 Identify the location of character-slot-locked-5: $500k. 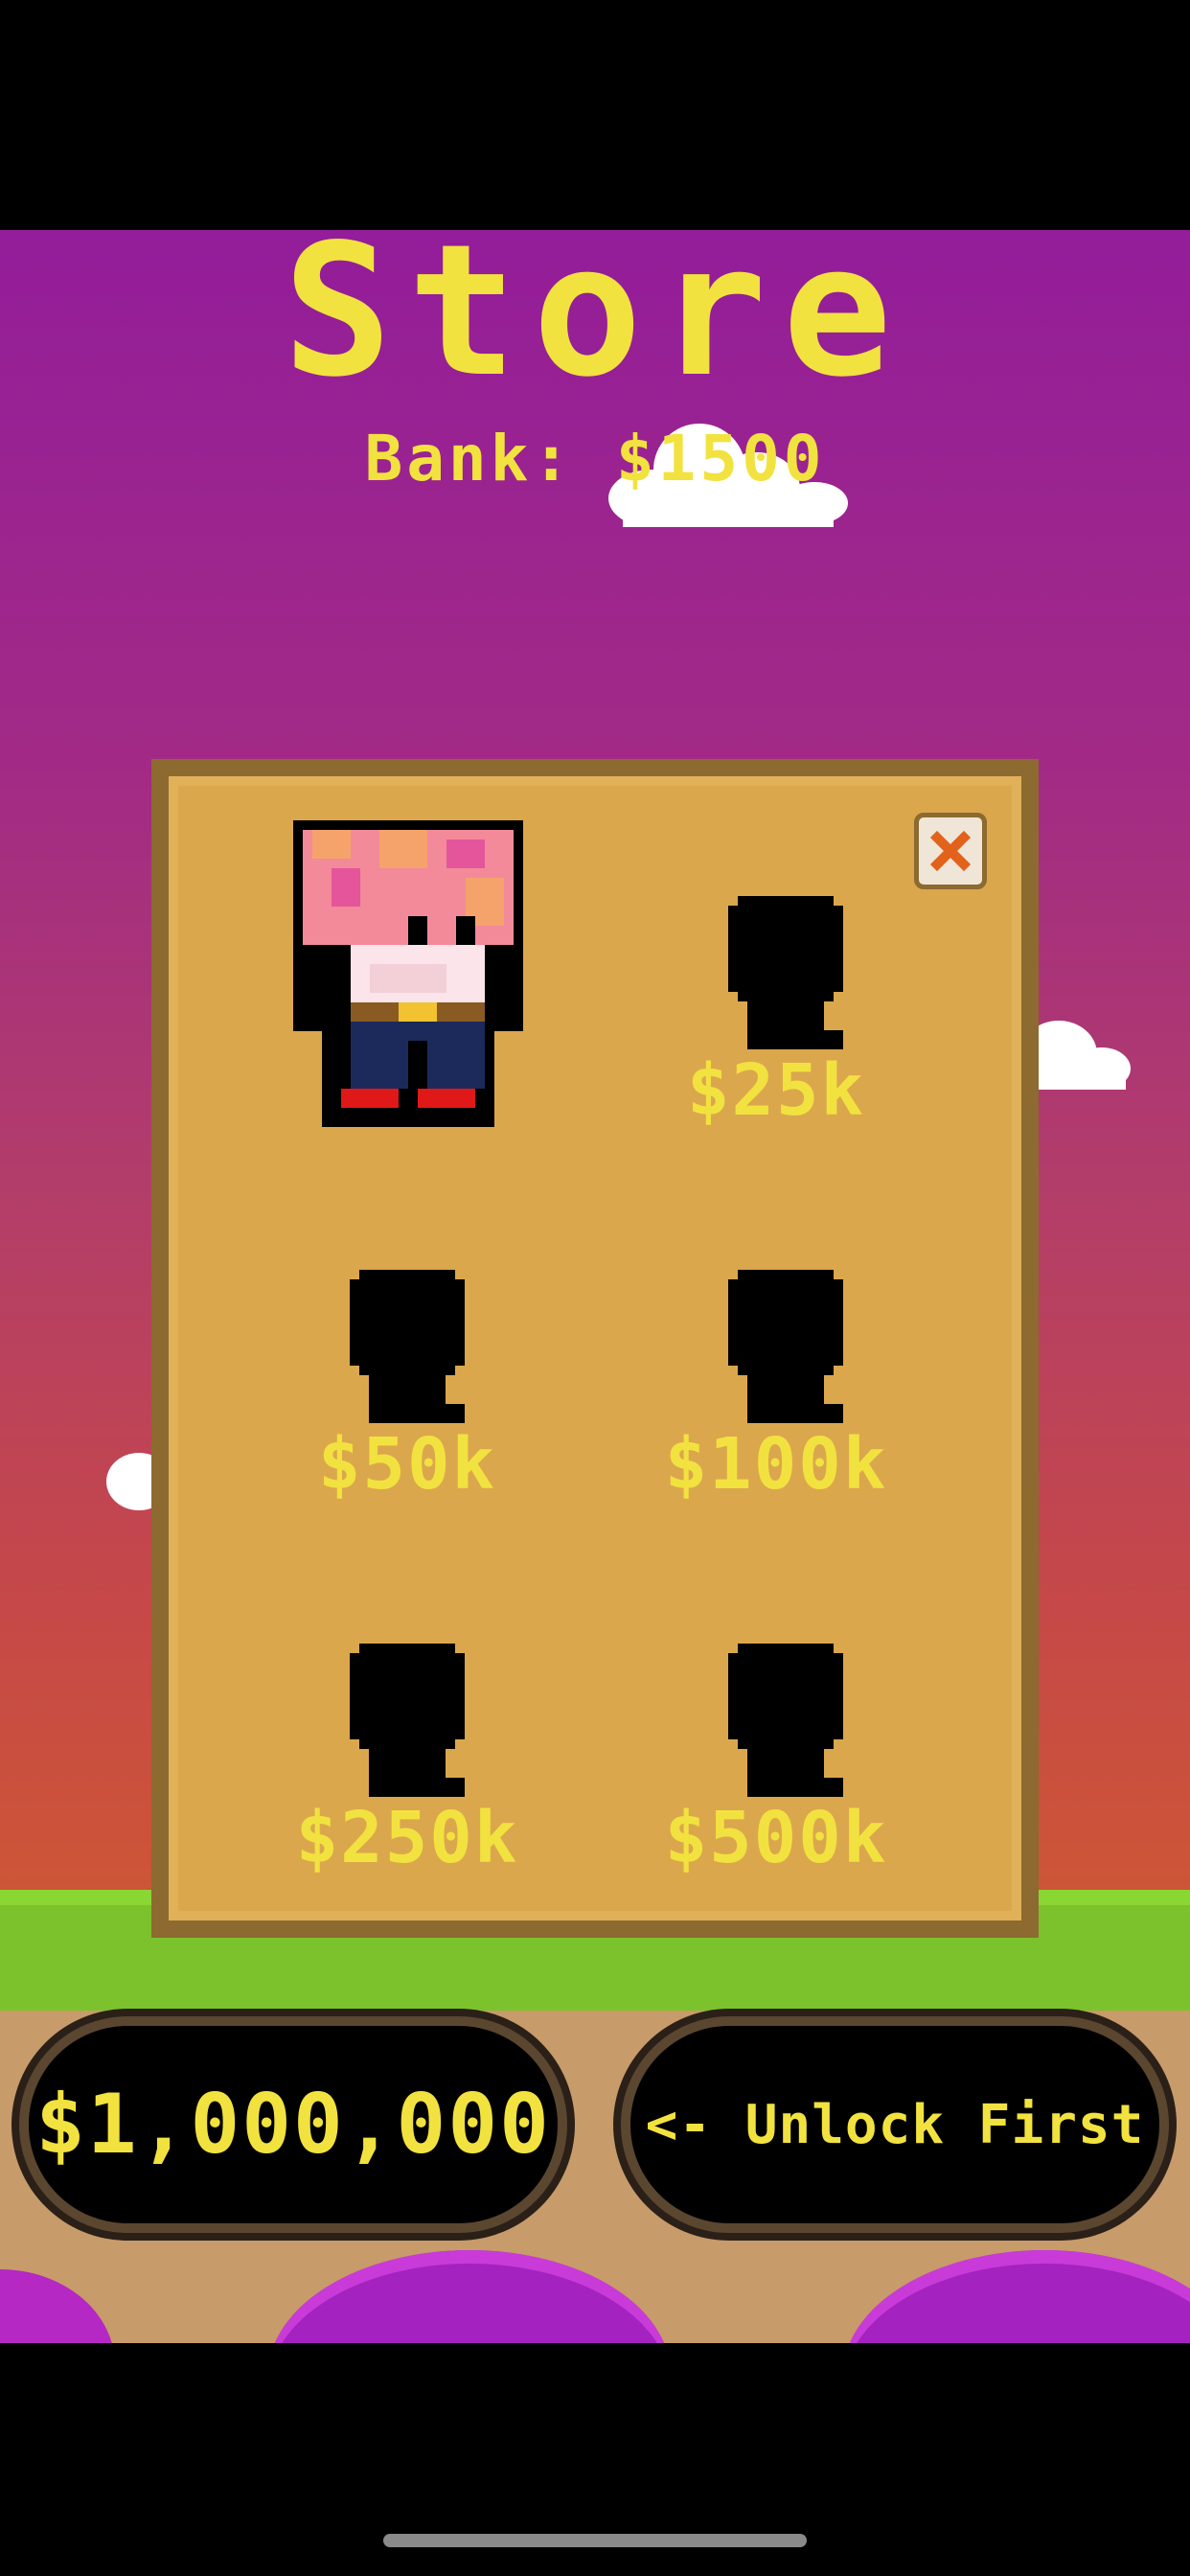
(776, 1792).